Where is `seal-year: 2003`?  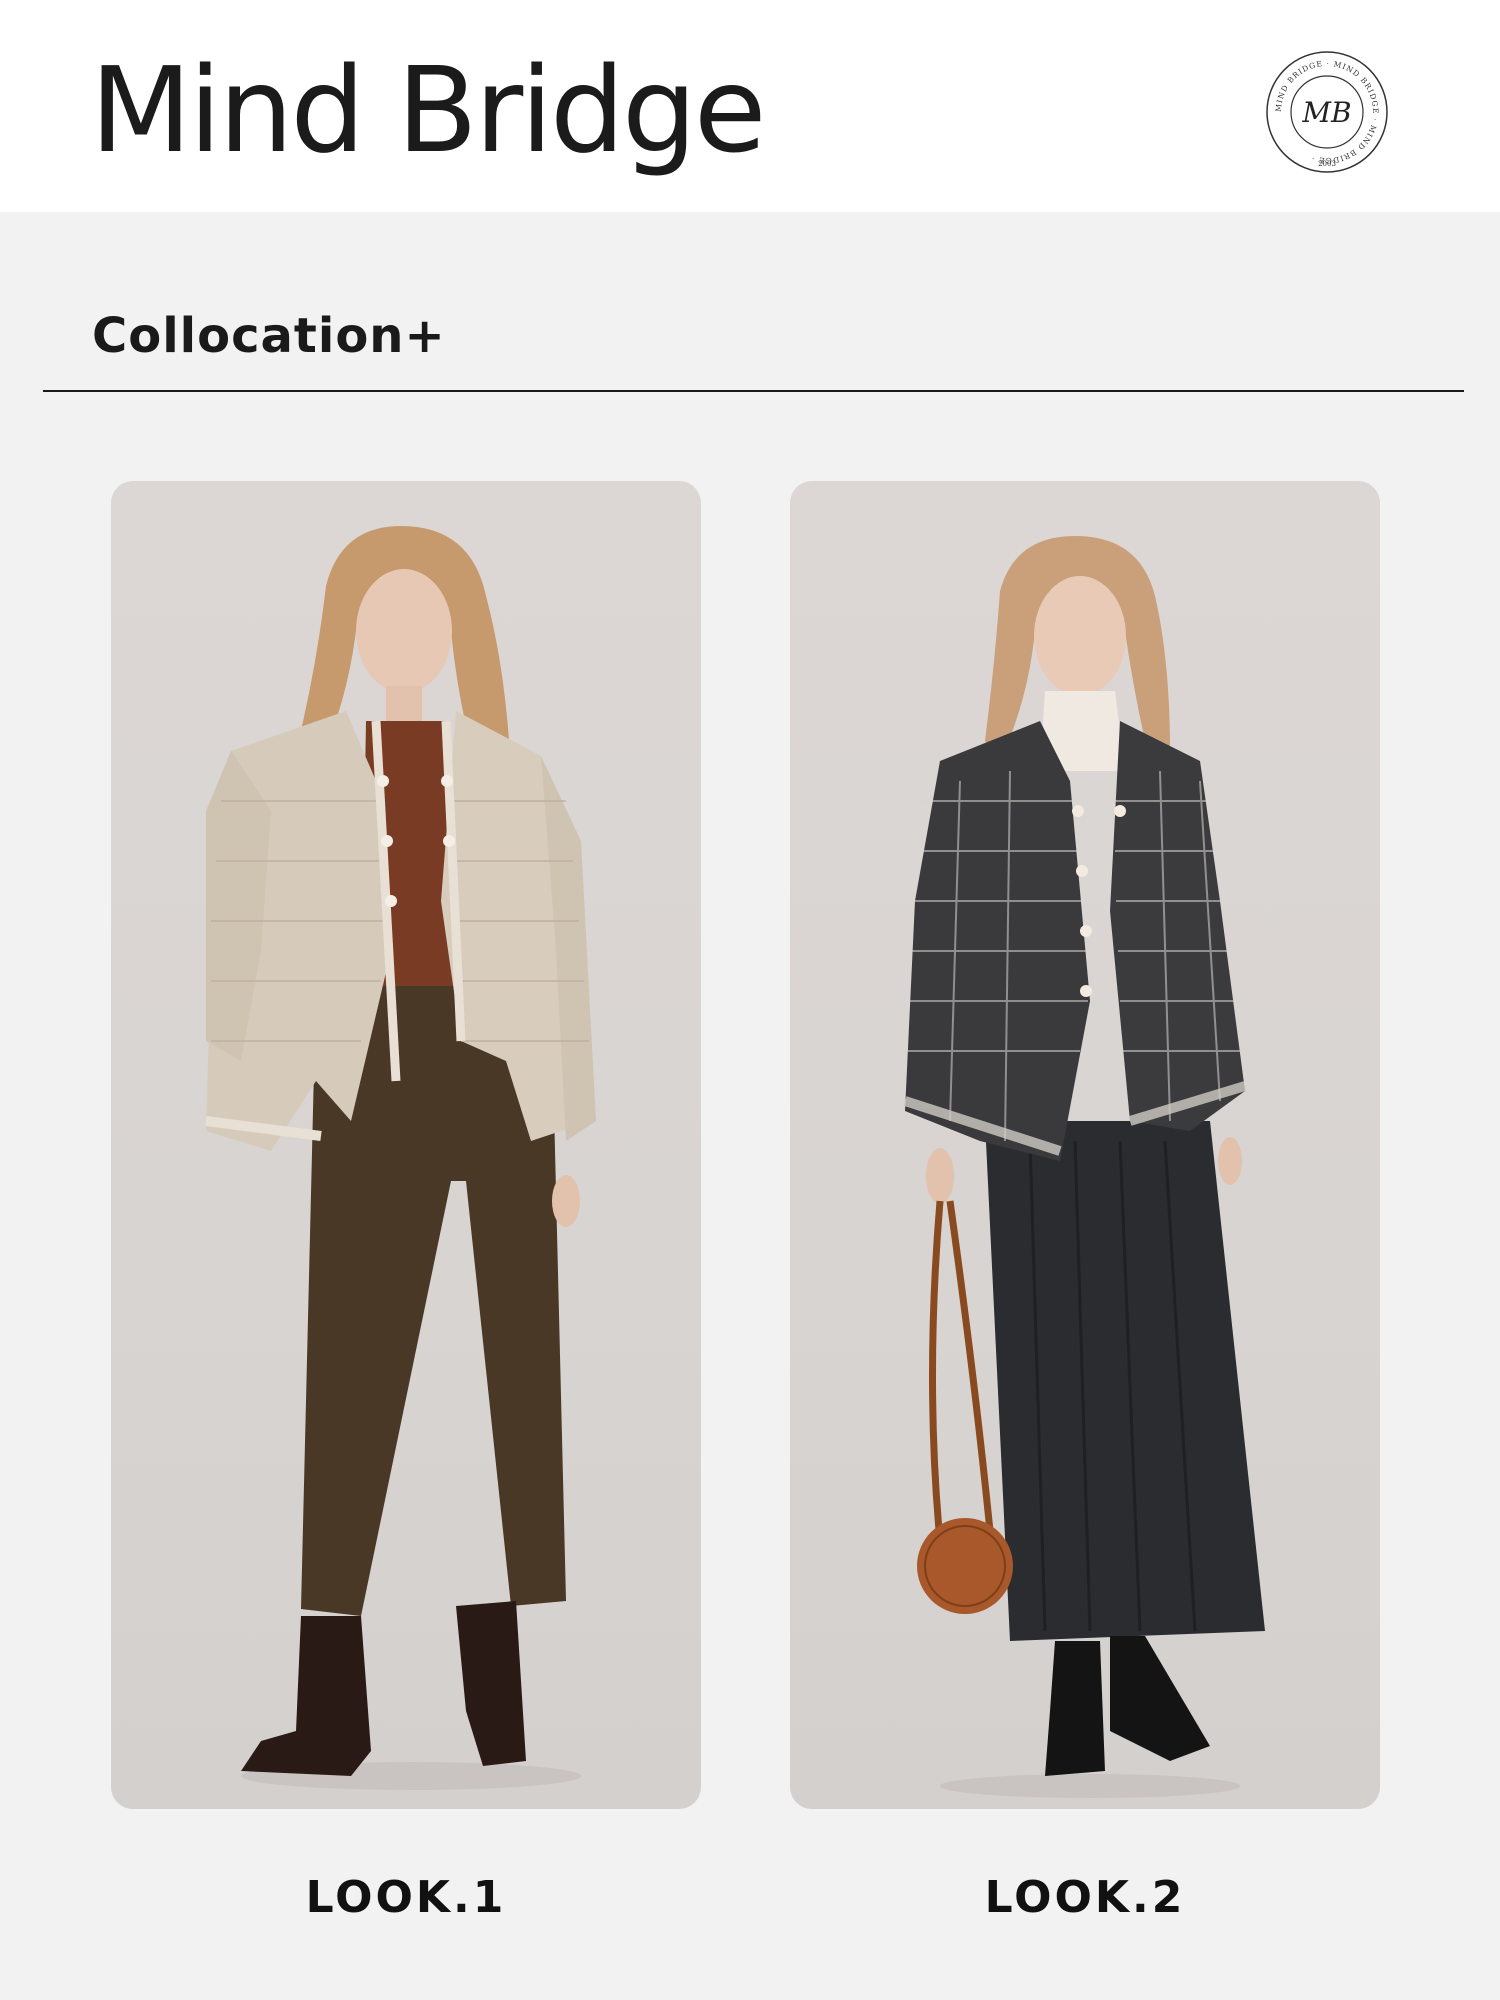
seal-year: 2003 is located at coordinates (1327, 164).